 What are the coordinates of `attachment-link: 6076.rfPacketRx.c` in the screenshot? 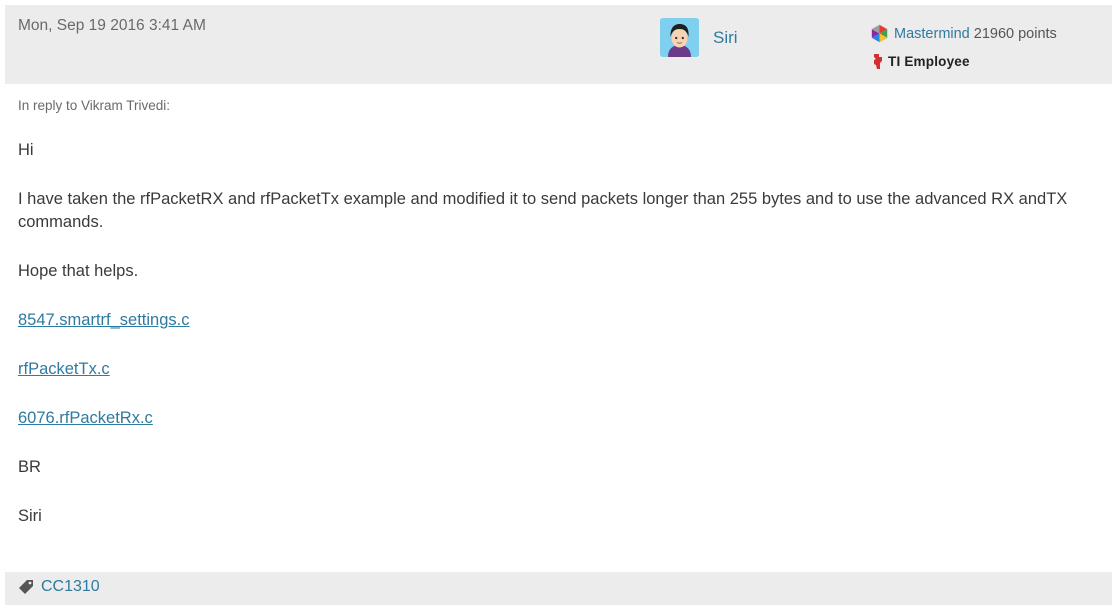 It's located at (548, 418).